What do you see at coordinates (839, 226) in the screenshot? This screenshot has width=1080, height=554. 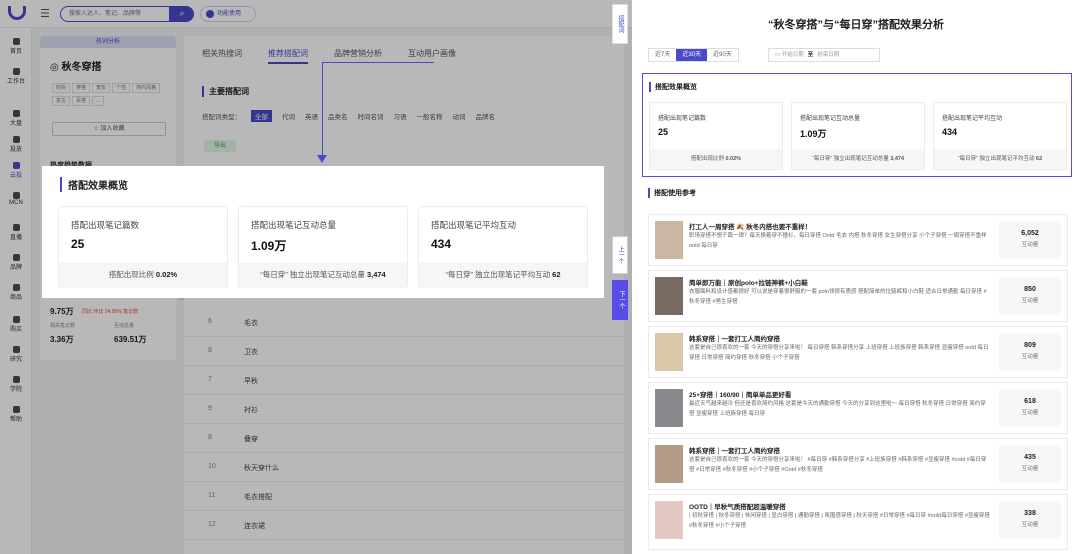 I see `note-title: 打工人一周穿搭 🍂 秋冬内搭也要不重样！` at bounding box center [839, 226].